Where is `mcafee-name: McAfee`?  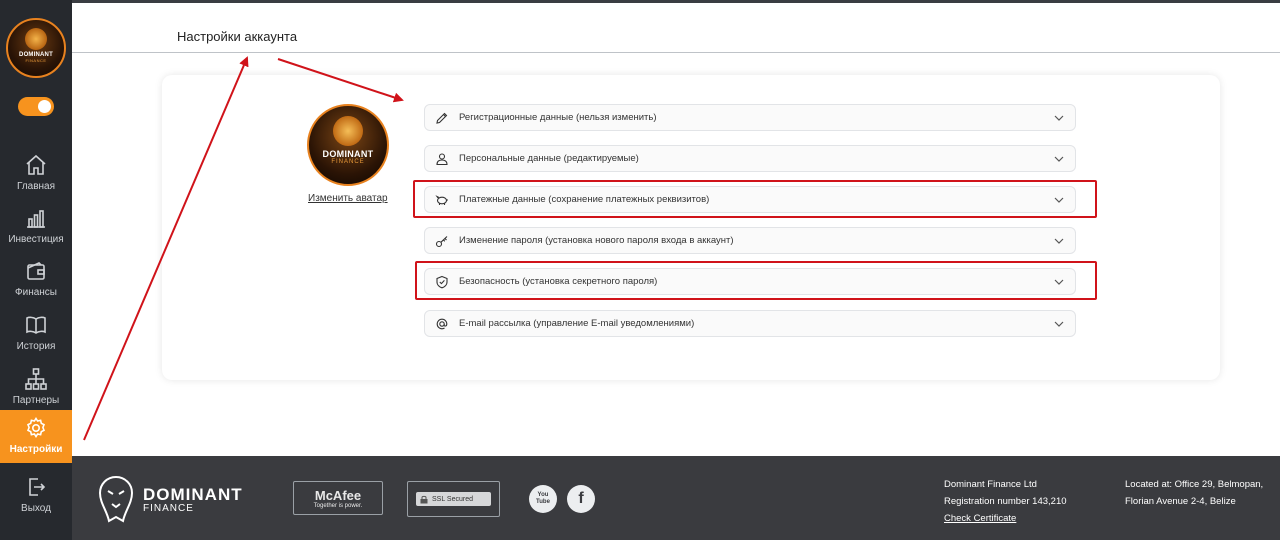 mcafee-name: McAfee is located at coordinates (338, 495).